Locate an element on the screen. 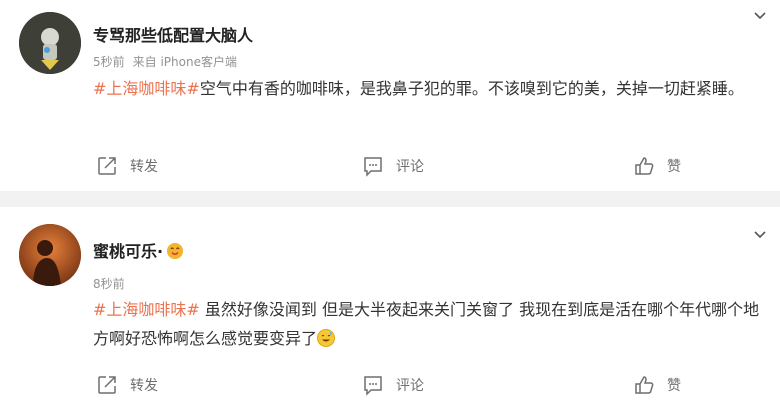 This screenshot has width=780, height=402. post-meta: 5秒前 来自 iPhone客户端 is located at coordinates (165, 61).